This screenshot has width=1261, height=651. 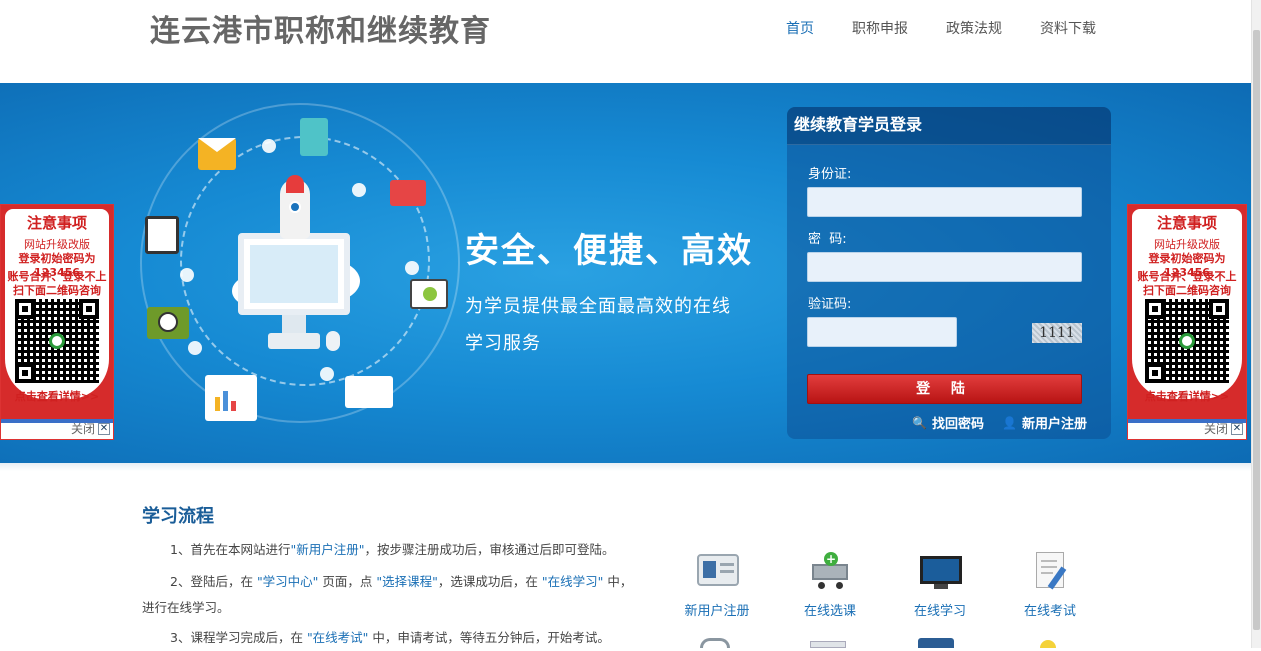 What do you see at coordinates (287, 581) in the screenshot?
I see `step-highlight: "学习中心"` at bounding box center [287, 581].